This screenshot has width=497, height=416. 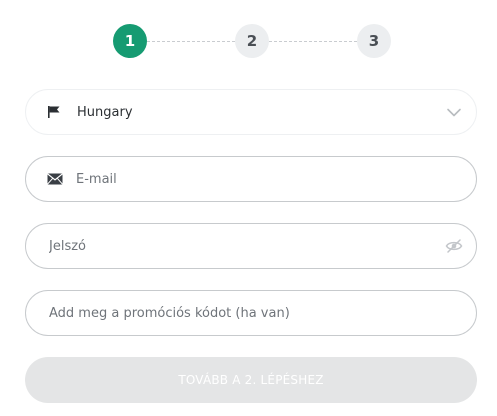 I want to click on step-2-indicator: 2, so click(x=252, y=41).